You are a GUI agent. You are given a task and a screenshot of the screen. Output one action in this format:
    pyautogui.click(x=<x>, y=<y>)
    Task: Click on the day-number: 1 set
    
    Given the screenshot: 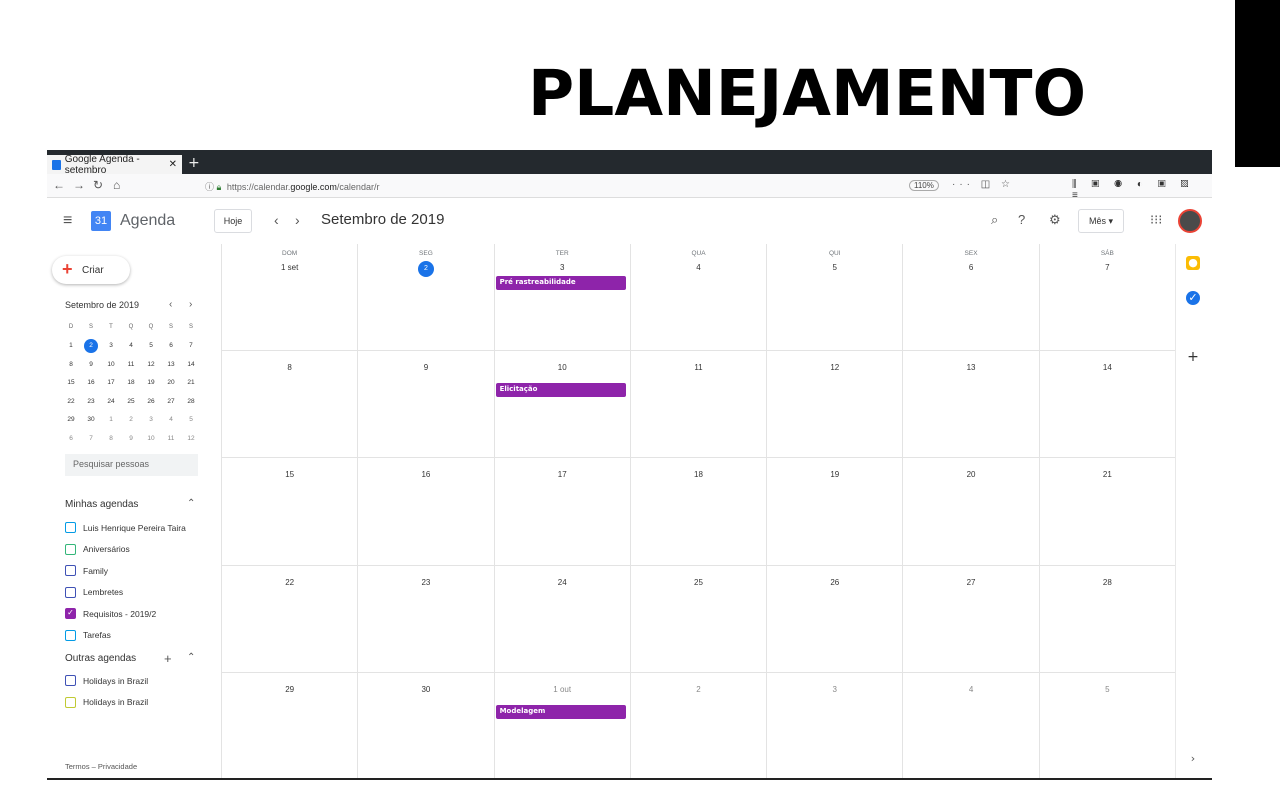 What is the action you would take?
    pyautogui.click(x=289, y=267)
    